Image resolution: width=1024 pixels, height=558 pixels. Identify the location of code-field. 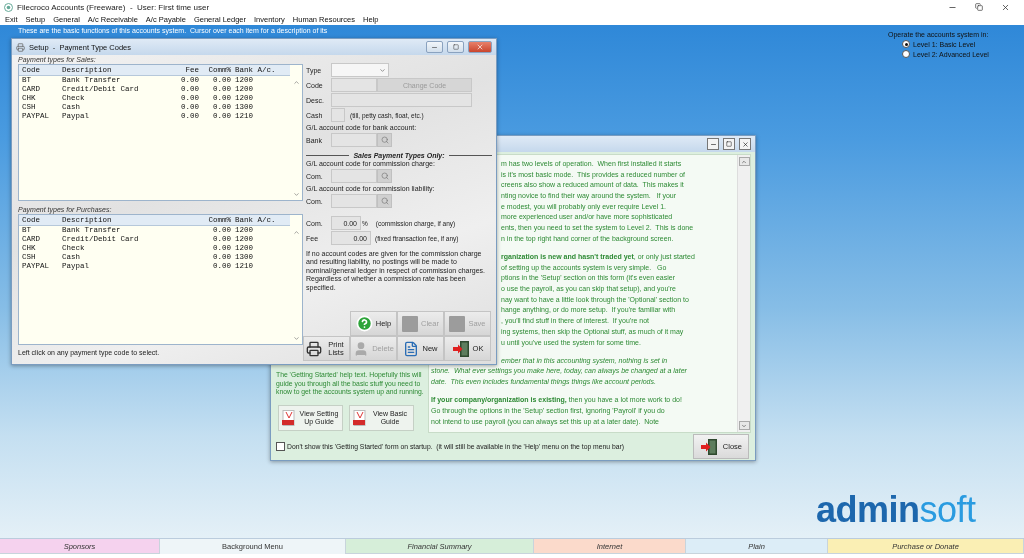
(354, 85).